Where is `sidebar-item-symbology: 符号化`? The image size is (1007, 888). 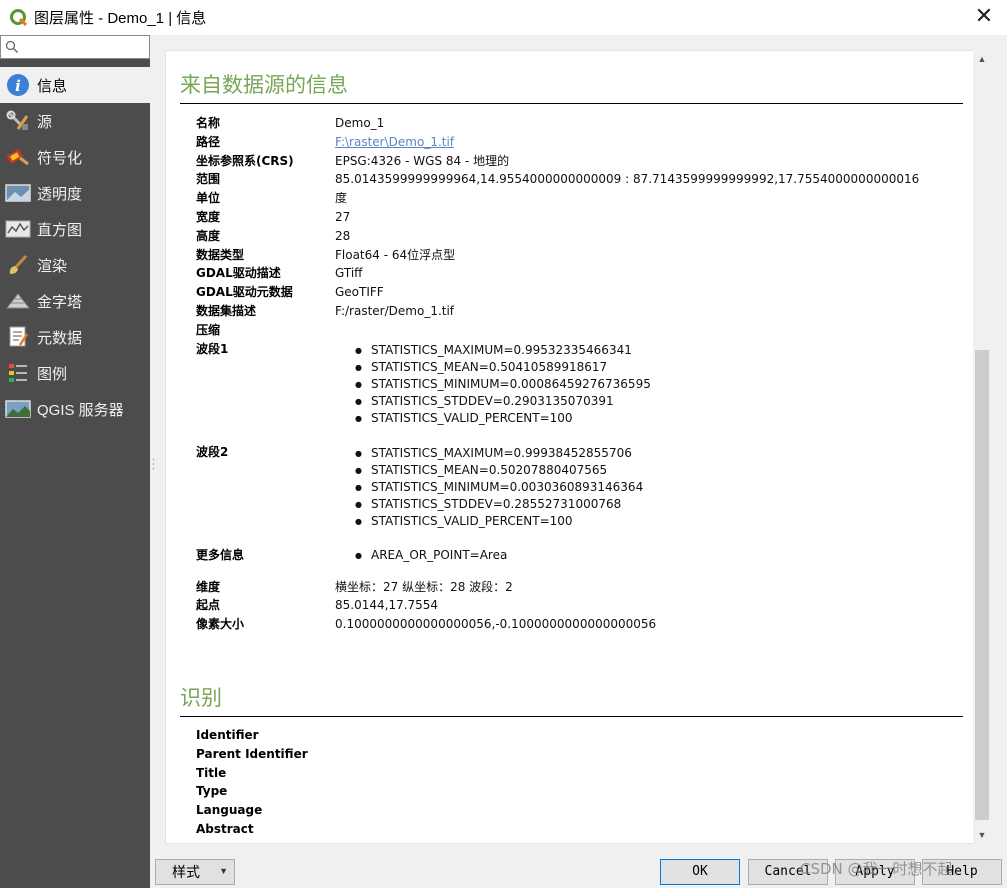 sidebar-item-symbology: 符号化 is located at coordinates (75, 157).